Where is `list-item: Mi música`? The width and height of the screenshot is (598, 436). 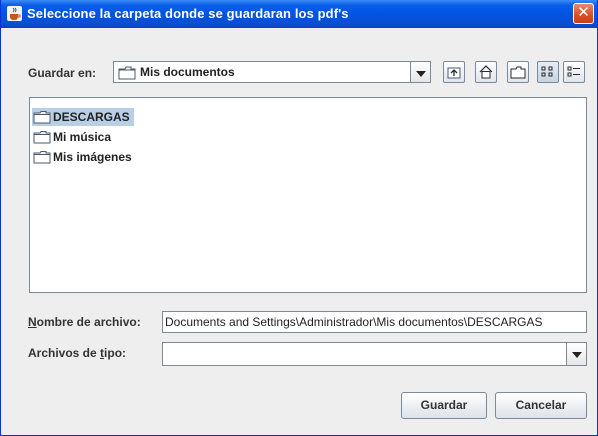 list-item: Mi música is located at coordinates (73, 137).